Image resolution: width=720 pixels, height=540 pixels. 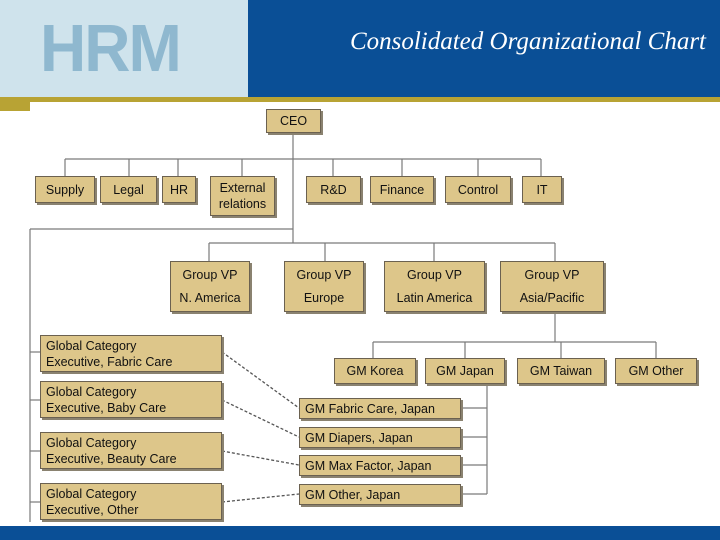 What do you see at coordinates (434, 286) in the screenshot?
I see `vp-box-latin-america: Group VP Latin America` at bounding box center [434, 286].